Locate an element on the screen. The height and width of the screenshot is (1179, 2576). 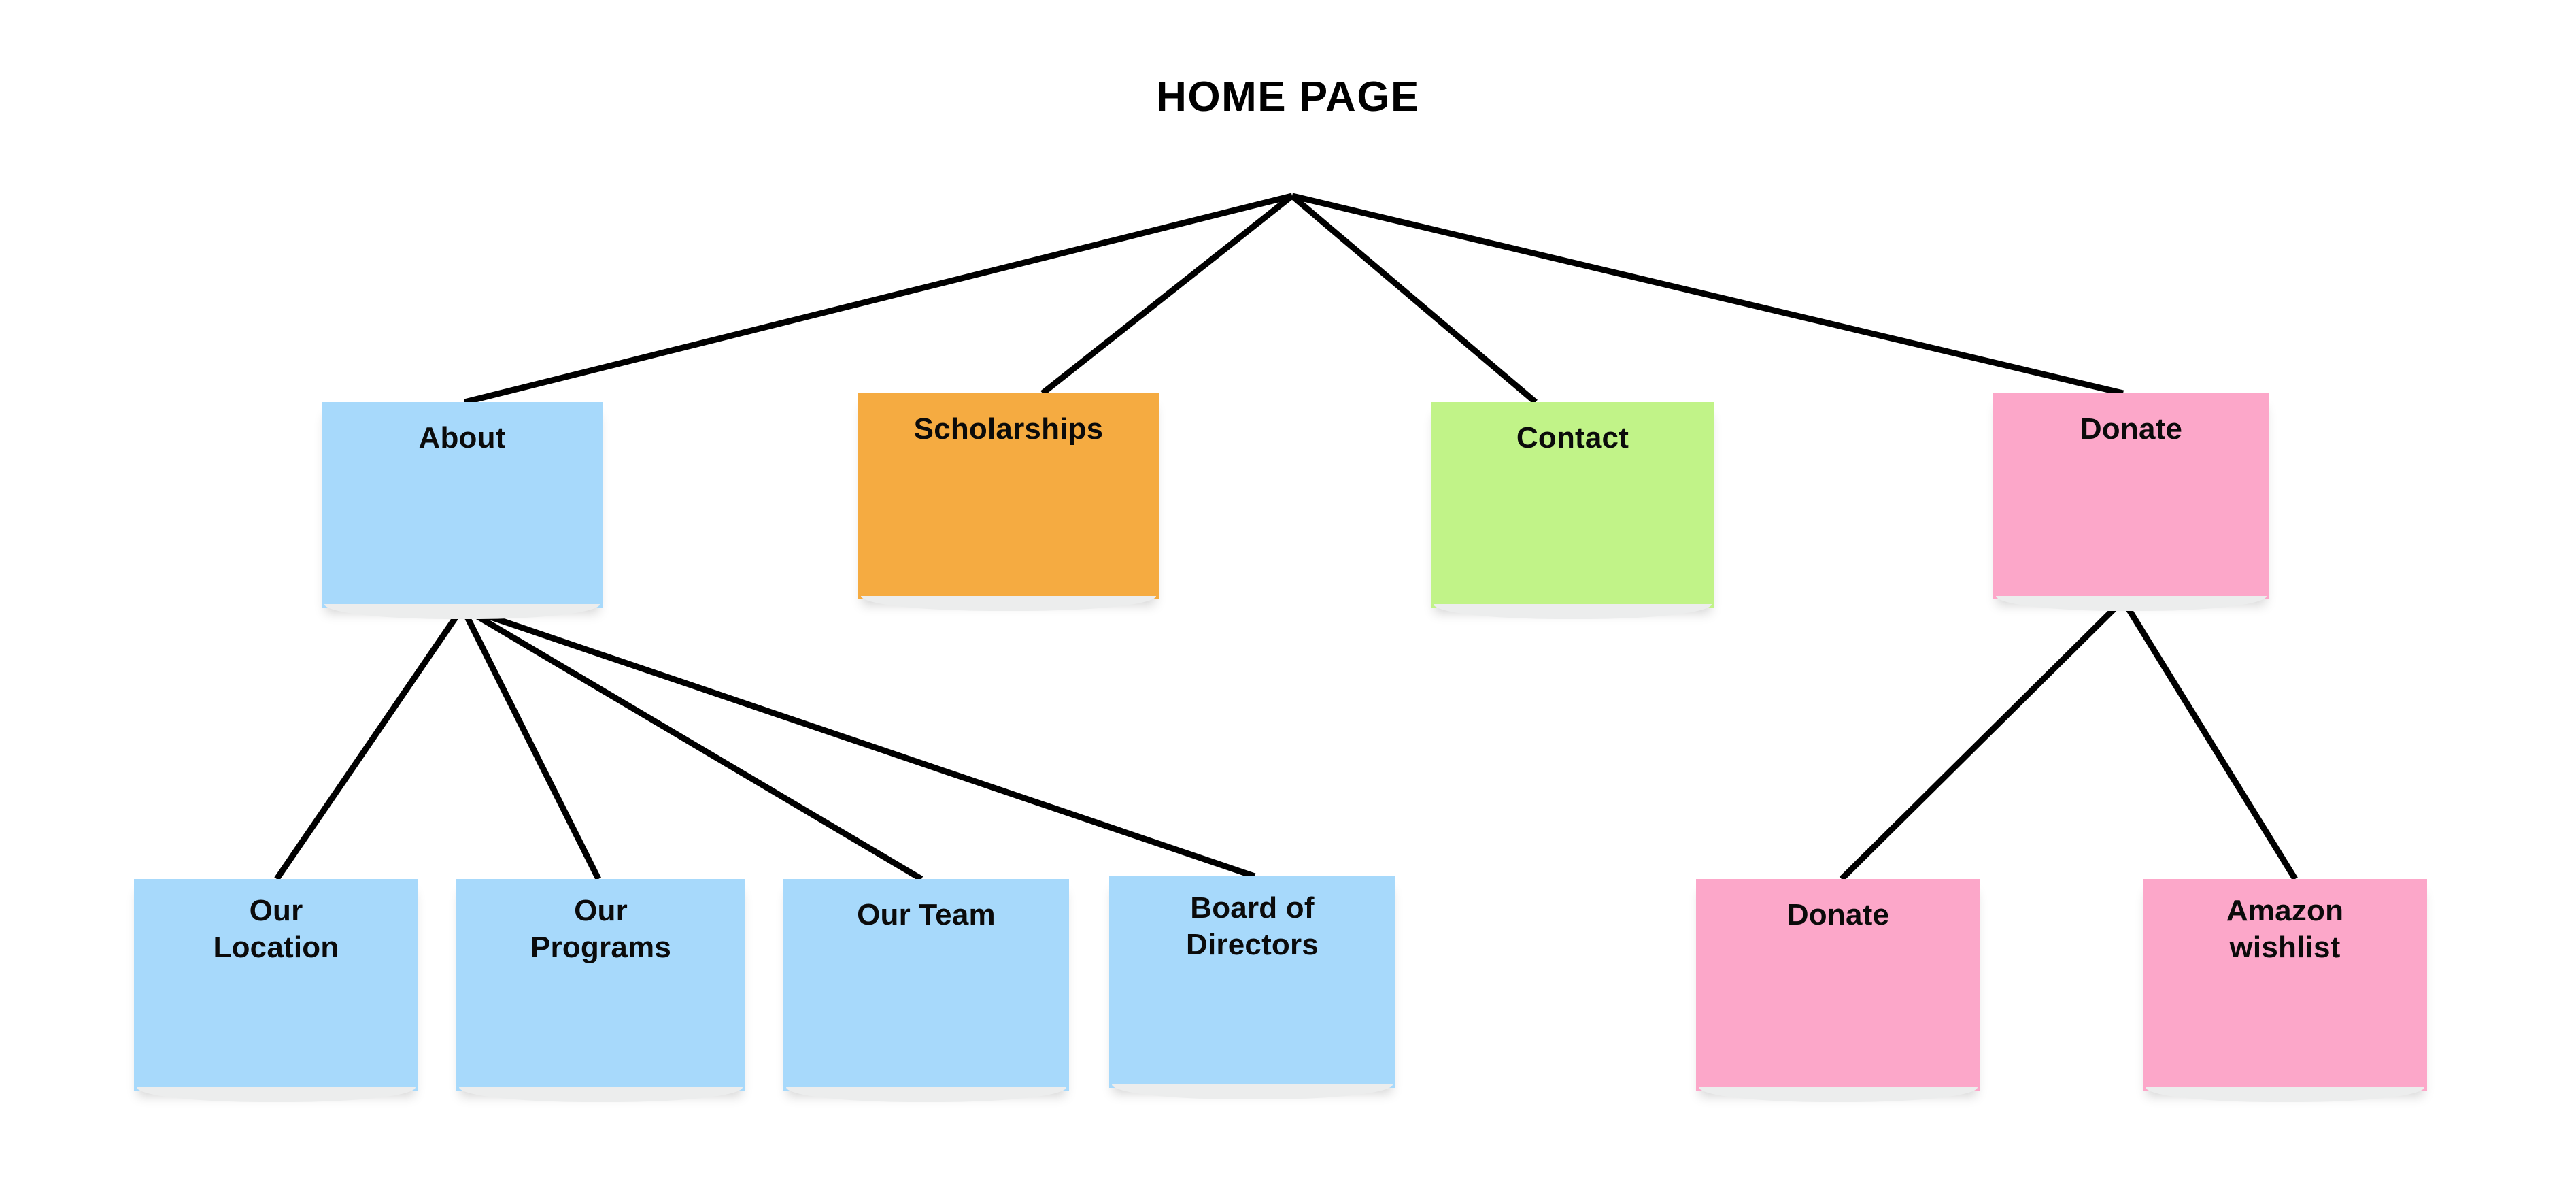
edge-about-to-our-location is located at coordinates (369, 743).